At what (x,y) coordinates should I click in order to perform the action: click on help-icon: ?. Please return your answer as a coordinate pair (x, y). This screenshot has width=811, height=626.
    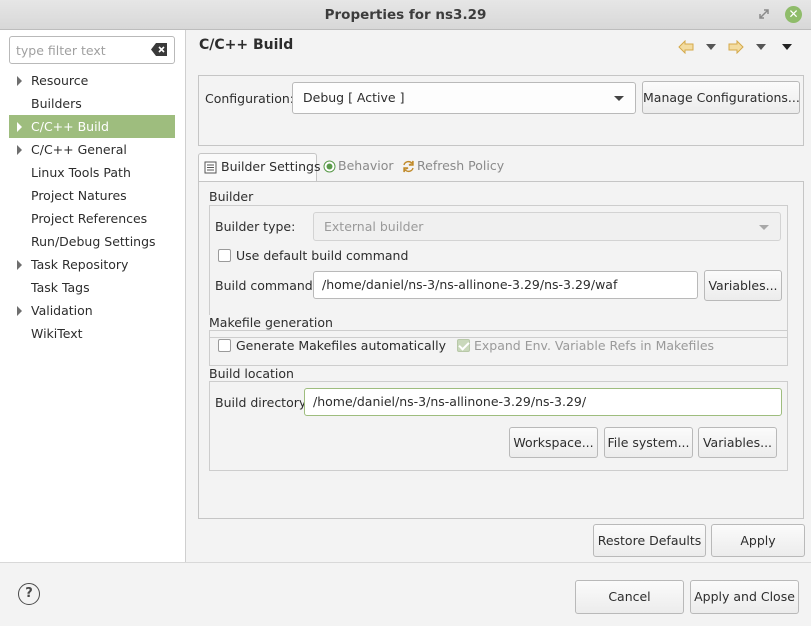
    Looking at the image, I should click on (29, 594).